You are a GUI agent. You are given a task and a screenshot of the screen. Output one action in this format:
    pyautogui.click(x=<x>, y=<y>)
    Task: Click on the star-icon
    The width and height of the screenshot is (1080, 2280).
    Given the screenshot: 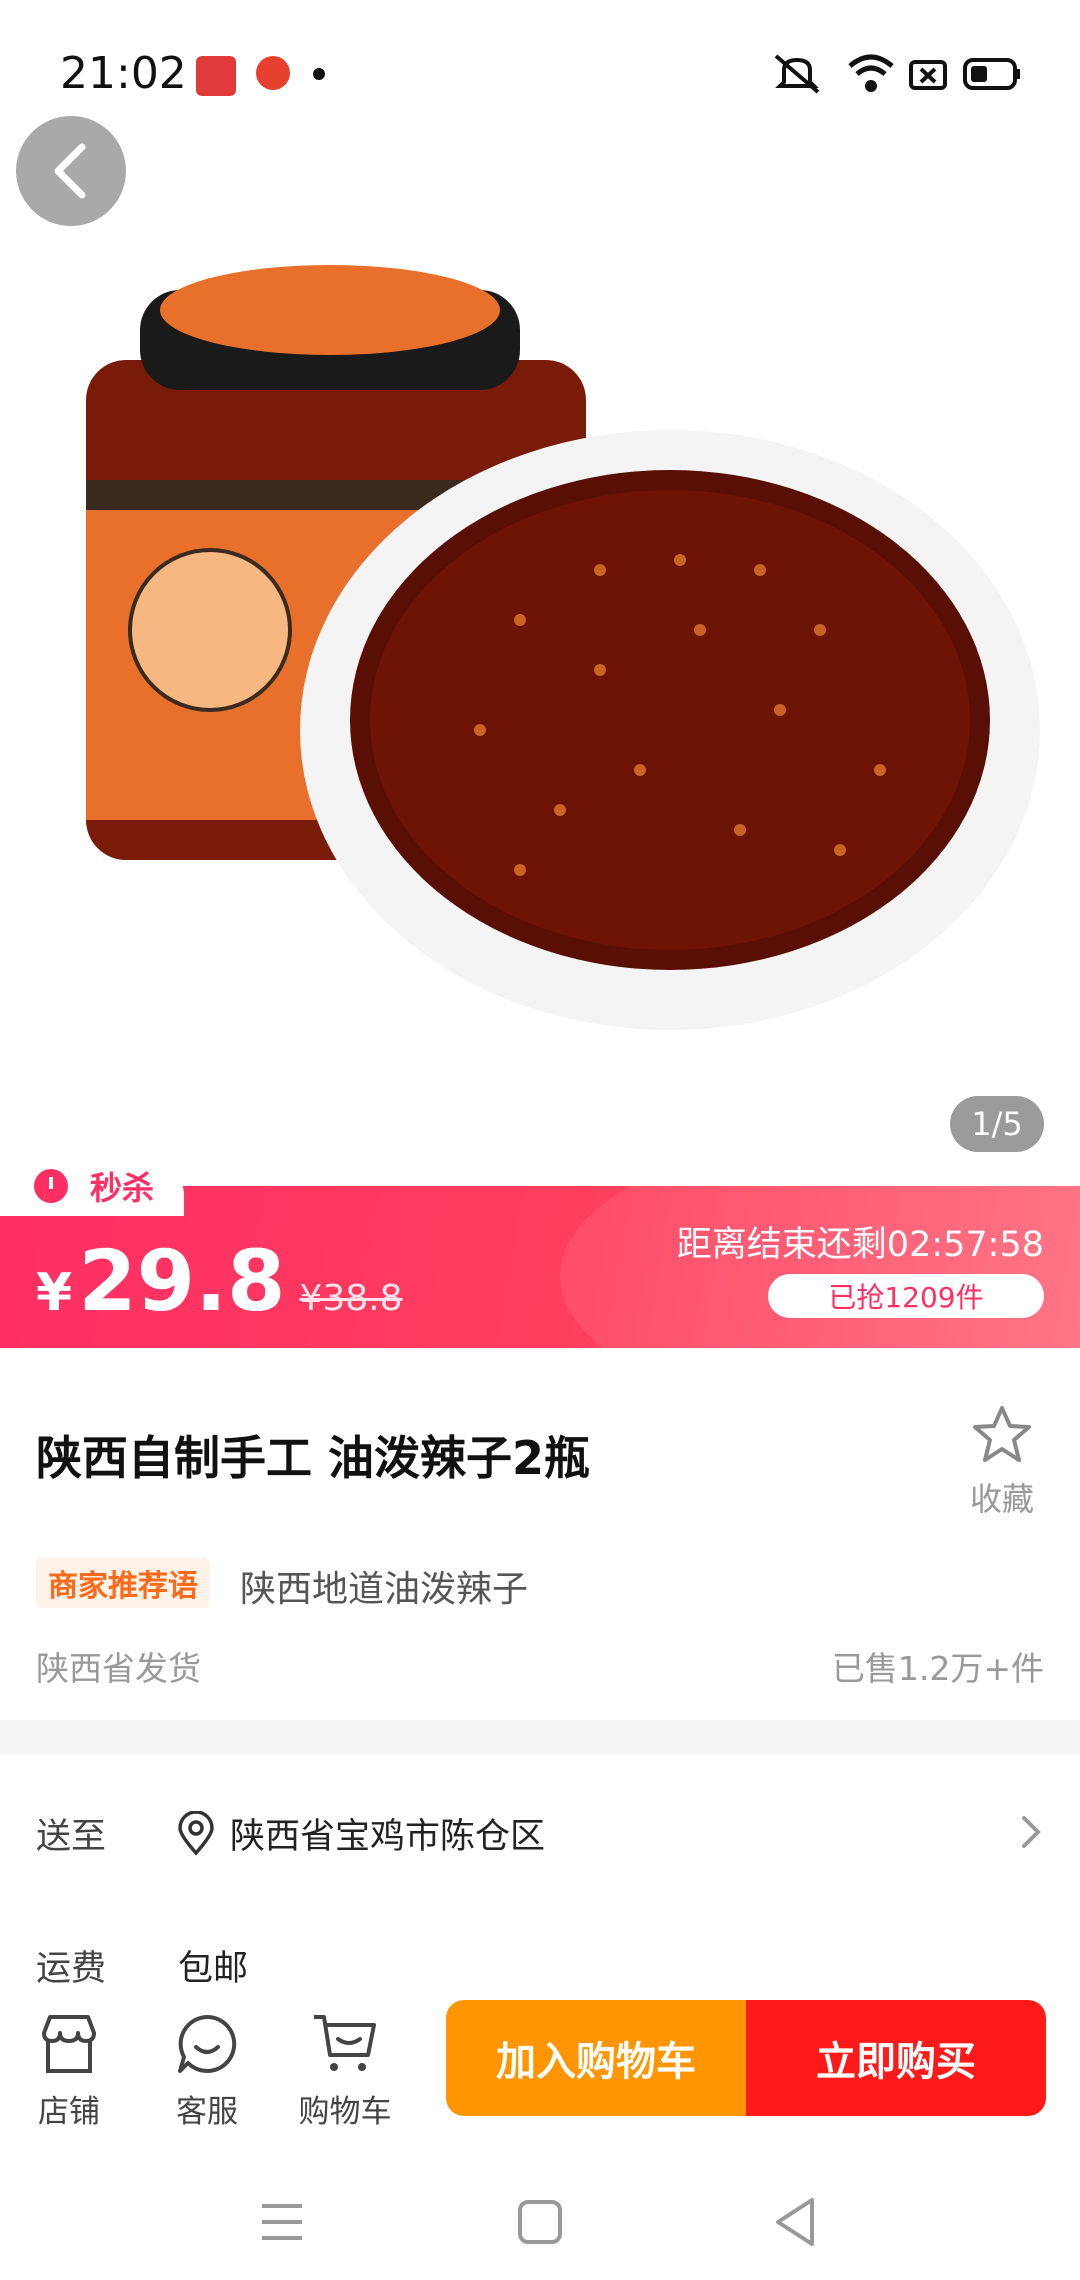 What is the action you would take?
    pyautogui.click(x=1002, y=1434)
    